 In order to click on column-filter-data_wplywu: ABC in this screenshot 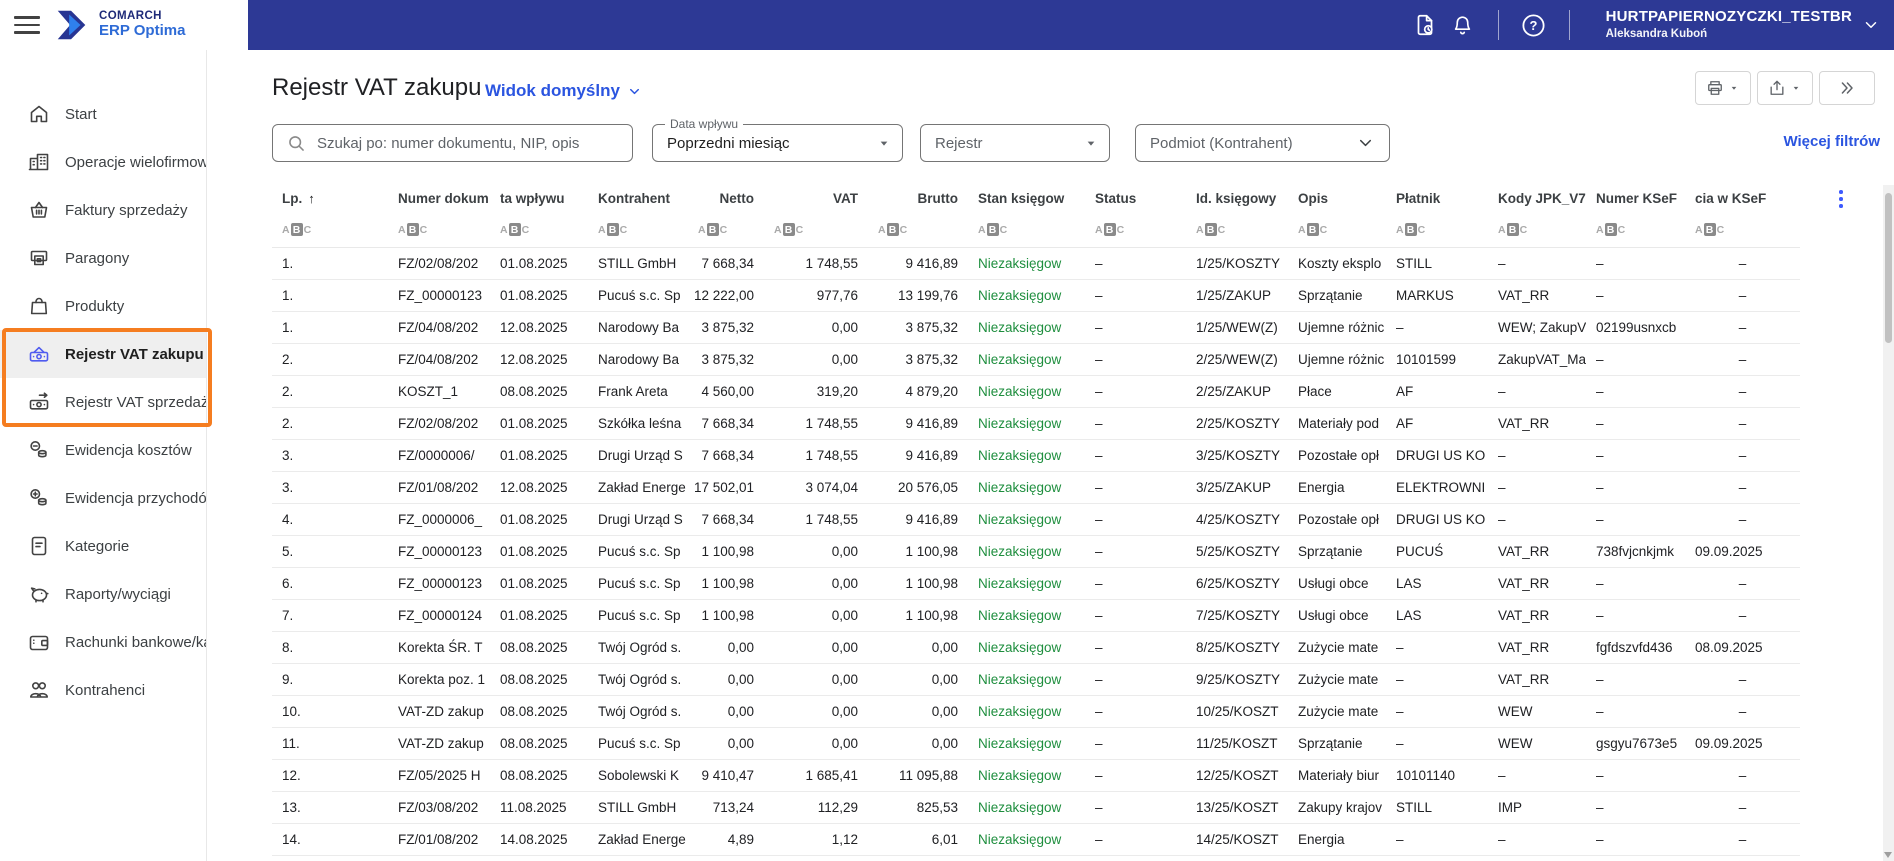, I will do `click(539, 229)`.